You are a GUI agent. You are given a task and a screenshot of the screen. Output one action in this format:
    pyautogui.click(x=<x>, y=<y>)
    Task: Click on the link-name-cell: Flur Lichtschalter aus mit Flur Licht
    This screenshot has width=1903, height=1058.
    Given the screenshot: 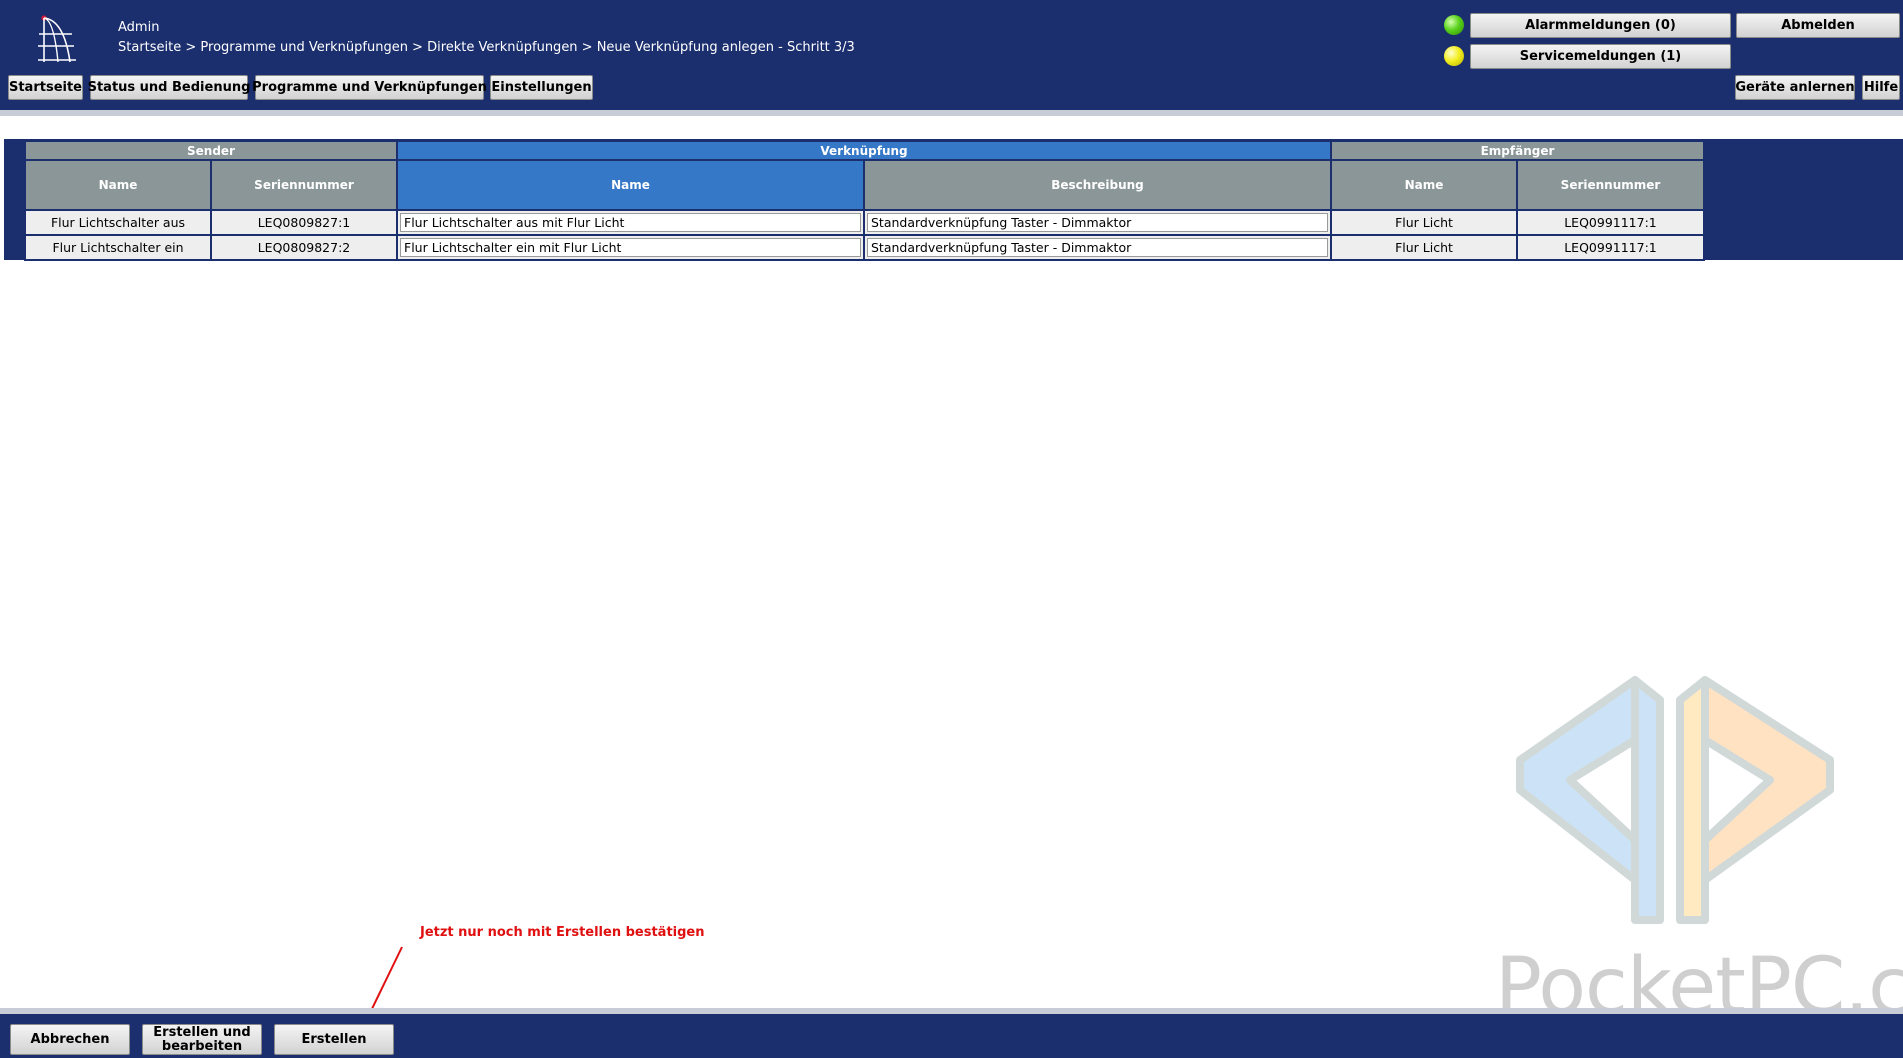 What is the action you would take?
    pyautogui.click(x=630, y=222)
    